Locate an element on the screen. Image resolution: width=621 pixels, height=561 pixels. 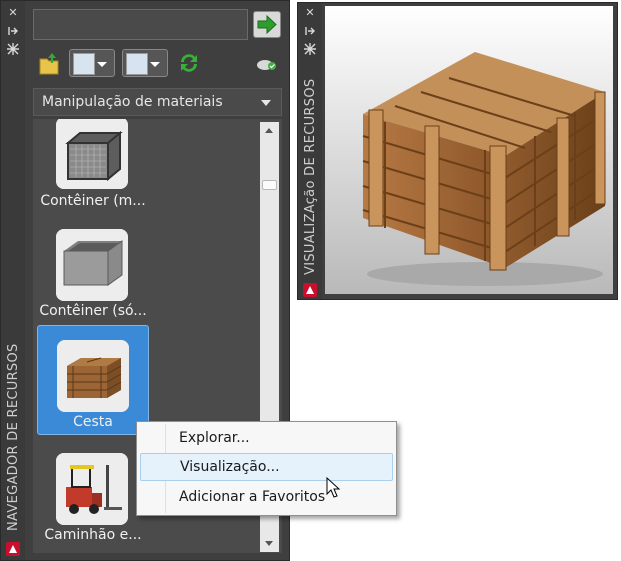
category-dropdown: Manipulação de materiais is located at coordinates (157, 102).